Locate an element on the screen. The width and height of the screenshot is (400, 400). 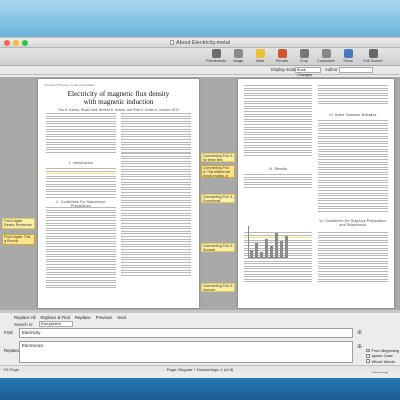
show-icon is located at coordinates (348, 53).